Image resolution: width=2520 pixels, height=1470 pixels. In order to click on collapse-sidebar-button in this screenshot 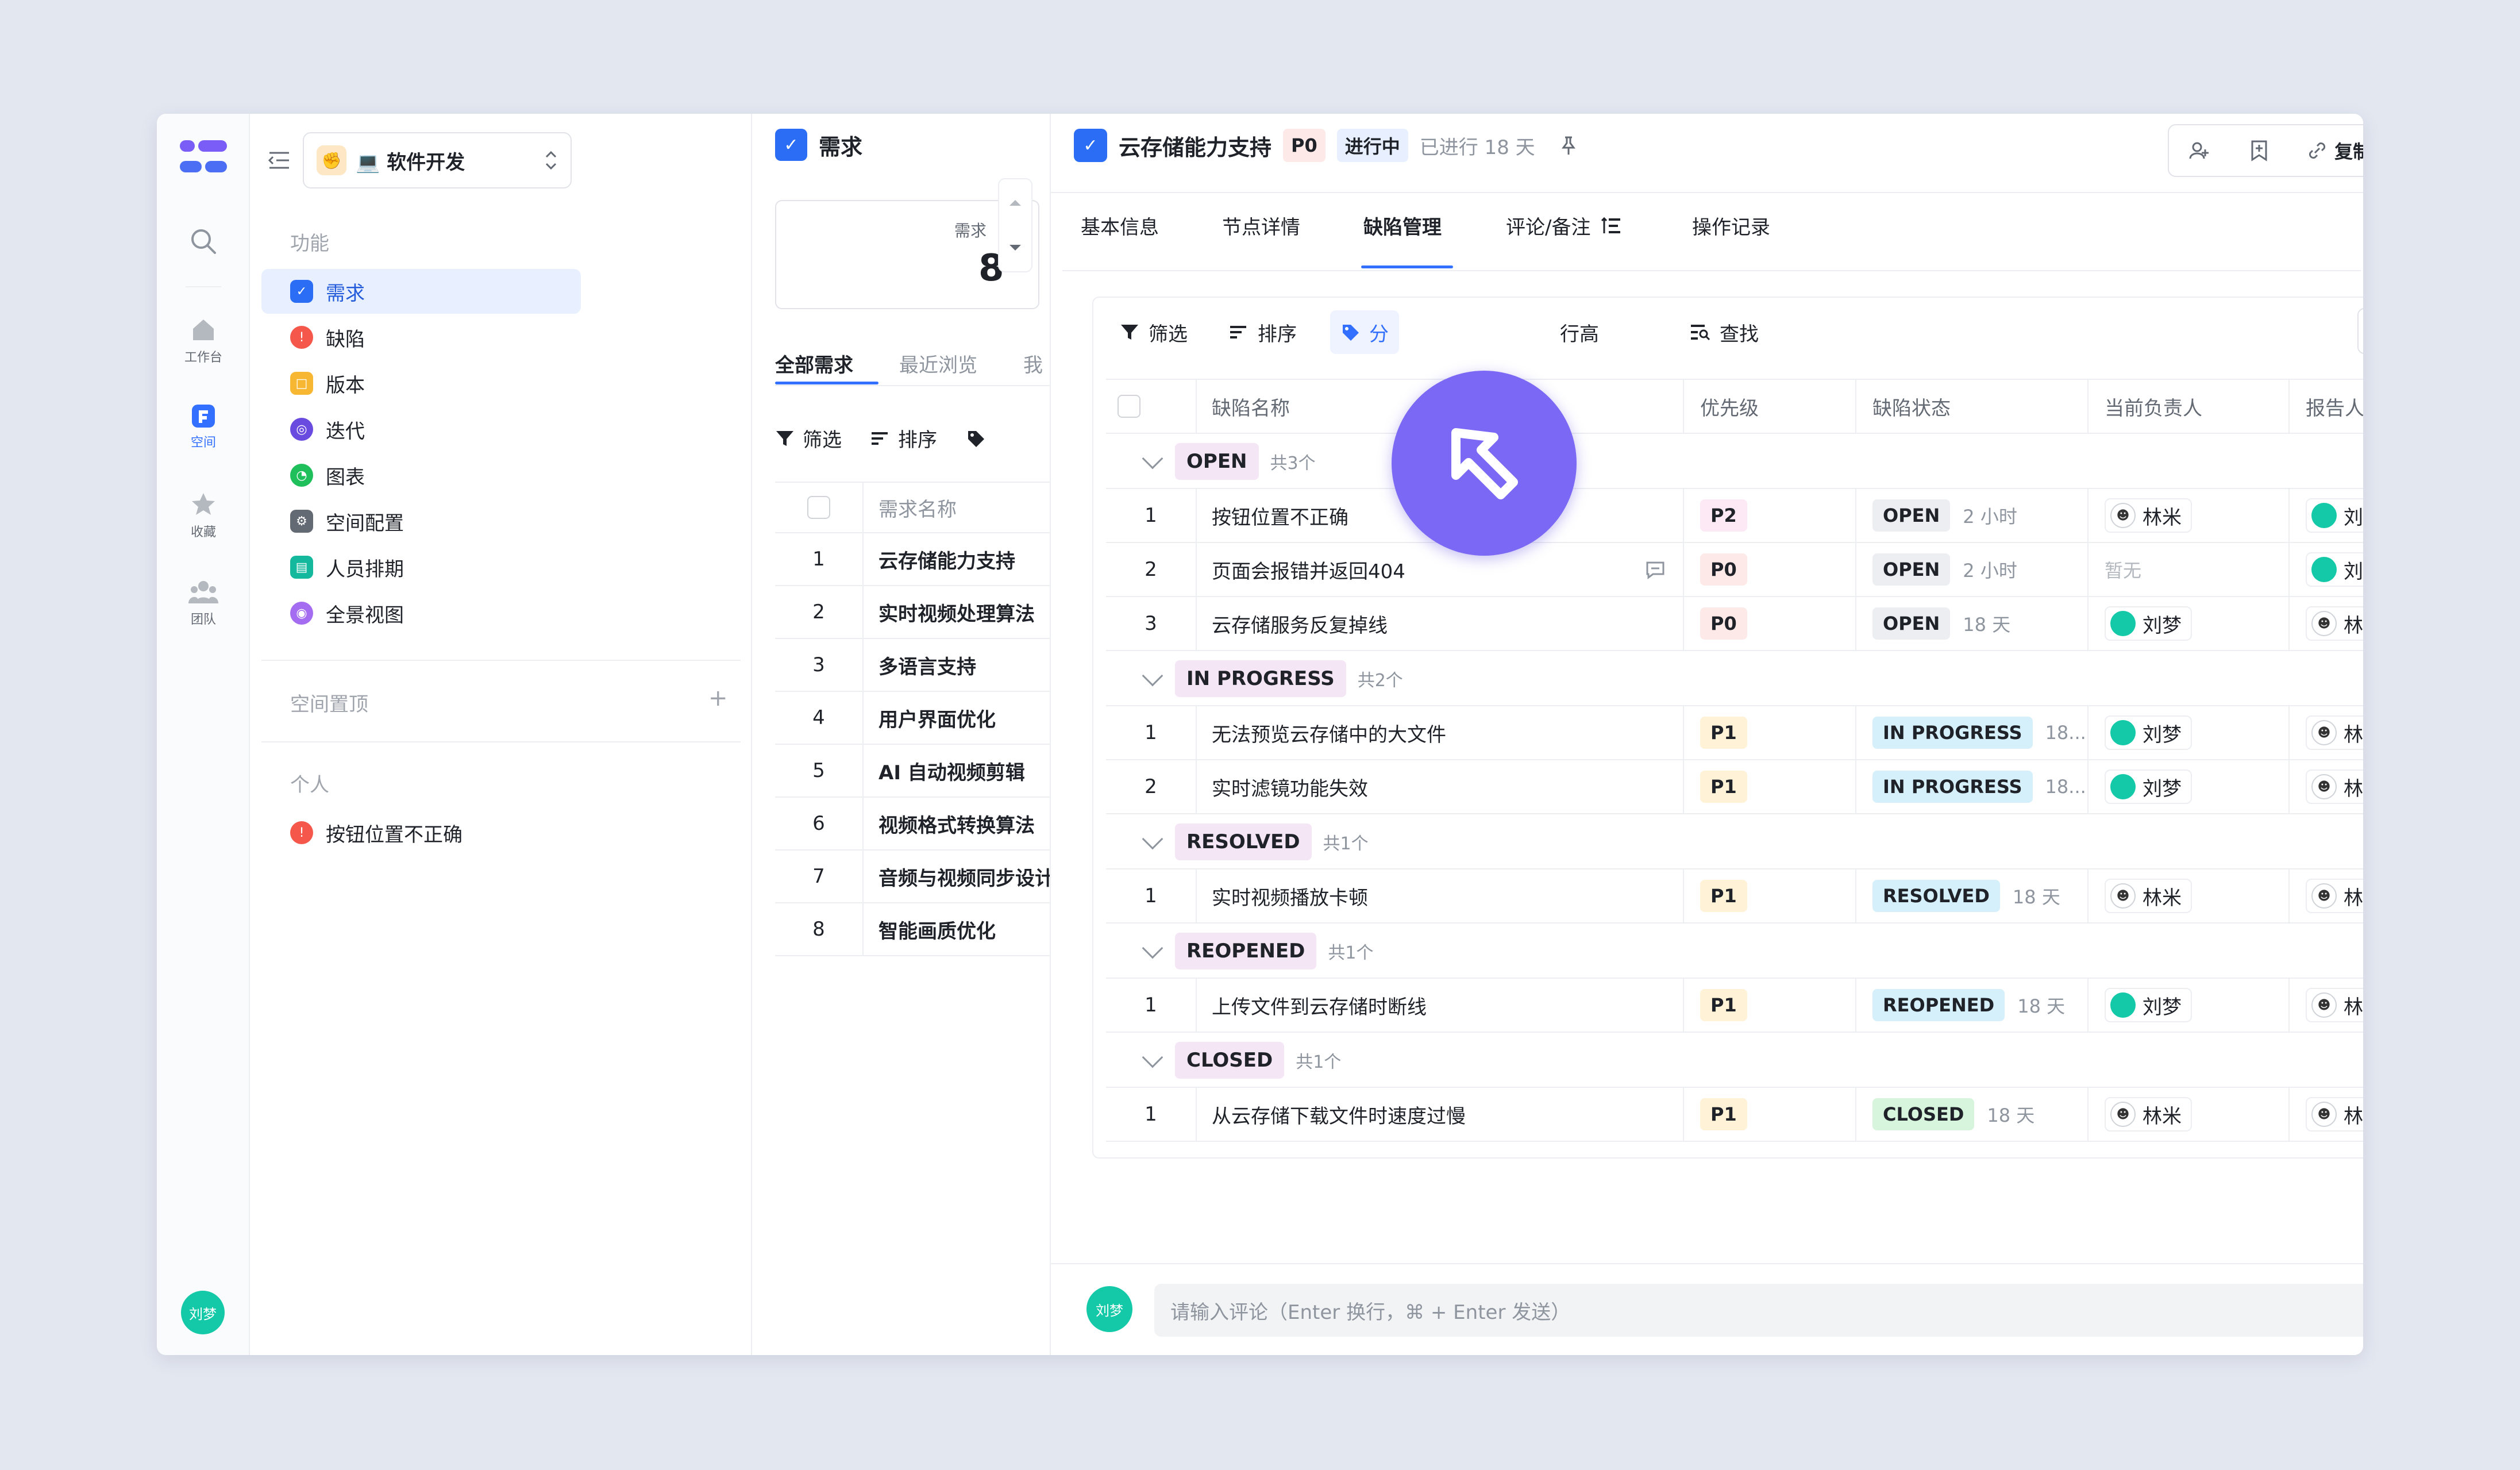, I will do `click(279, 161)`.